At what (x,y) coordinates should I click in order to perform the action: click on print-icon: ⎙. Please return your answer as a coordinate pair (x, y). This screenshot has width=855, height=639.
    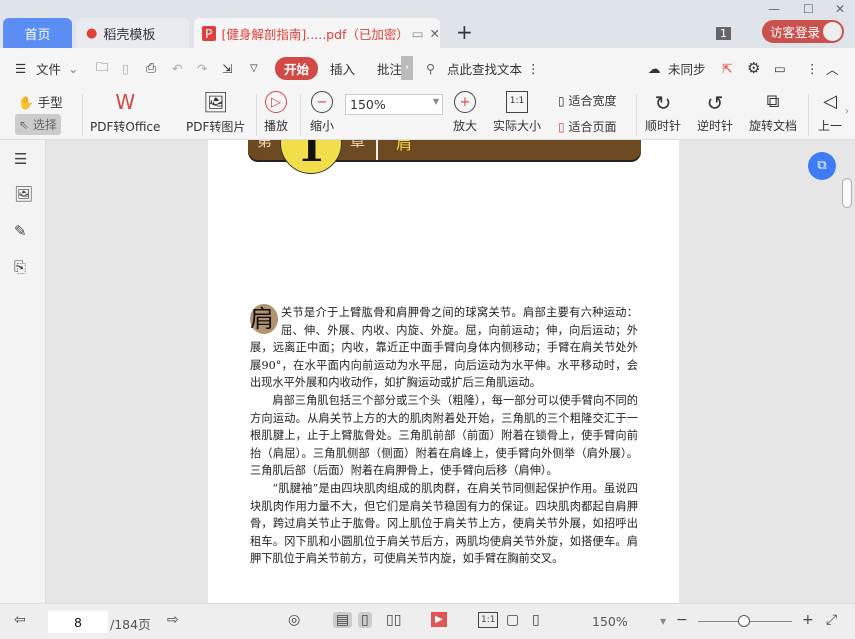
    Looking at the image, I should click on (151, 68).